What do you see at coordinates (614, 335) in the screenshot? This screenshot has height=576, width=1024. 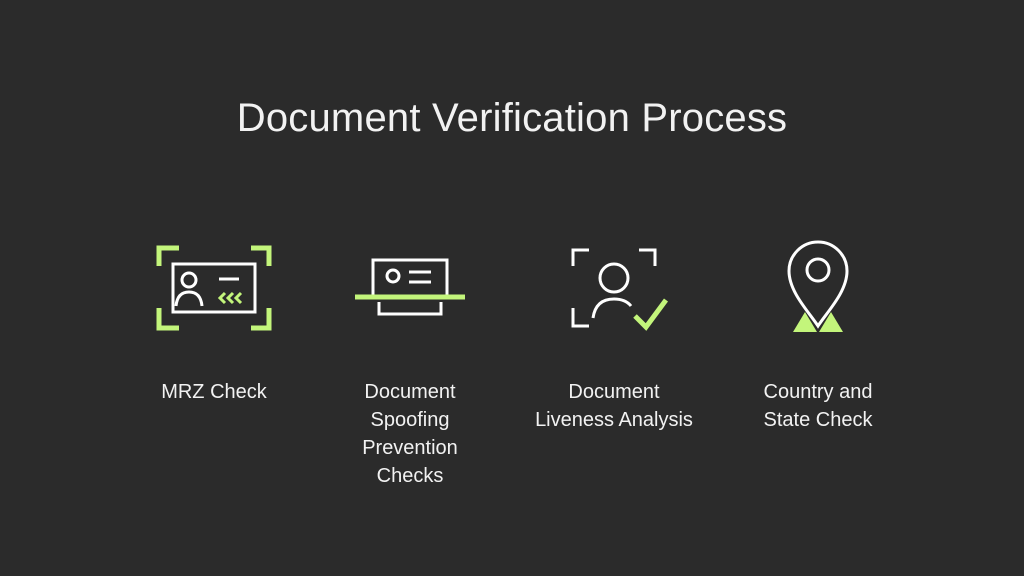 I see `step-liveness-analysis: Document Liveness Analysis` at bounding box center [614, 335].